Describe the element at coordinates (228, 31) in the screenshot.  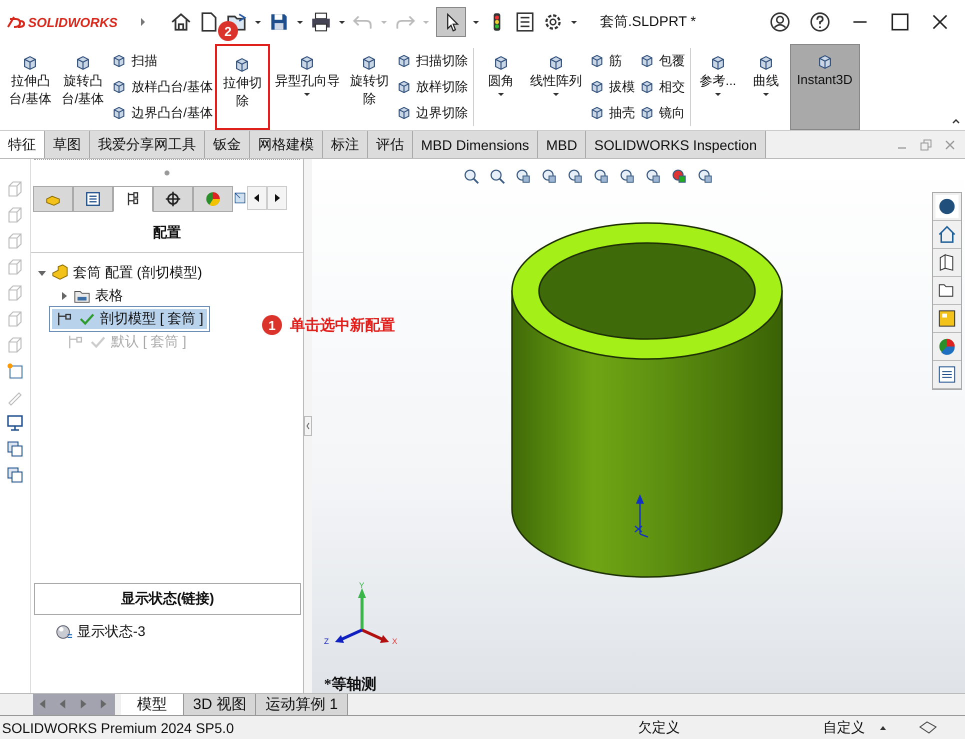
I see `step-badge: 2` at that location.